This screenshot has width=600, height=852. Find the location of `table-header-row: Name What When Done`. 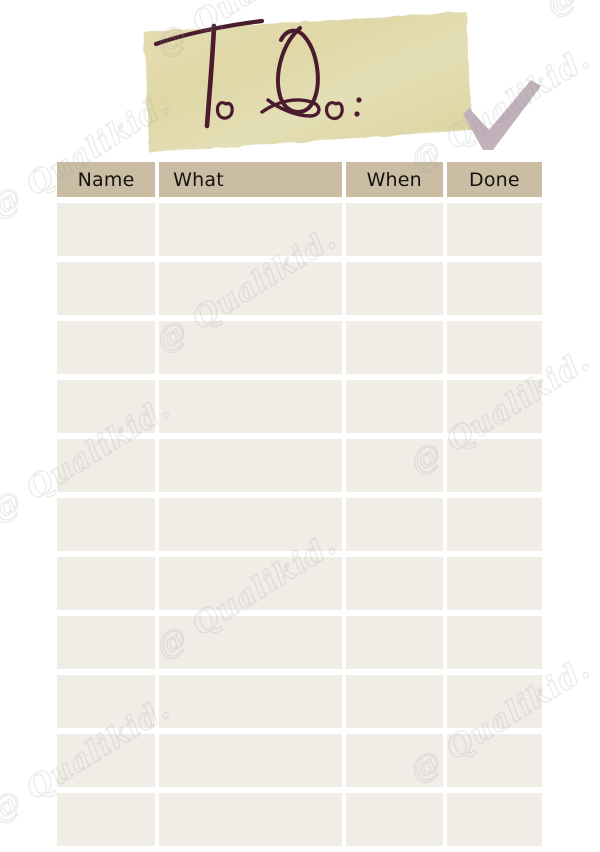

table-header-row: Name What When Done is located at coordinates (299, 179).